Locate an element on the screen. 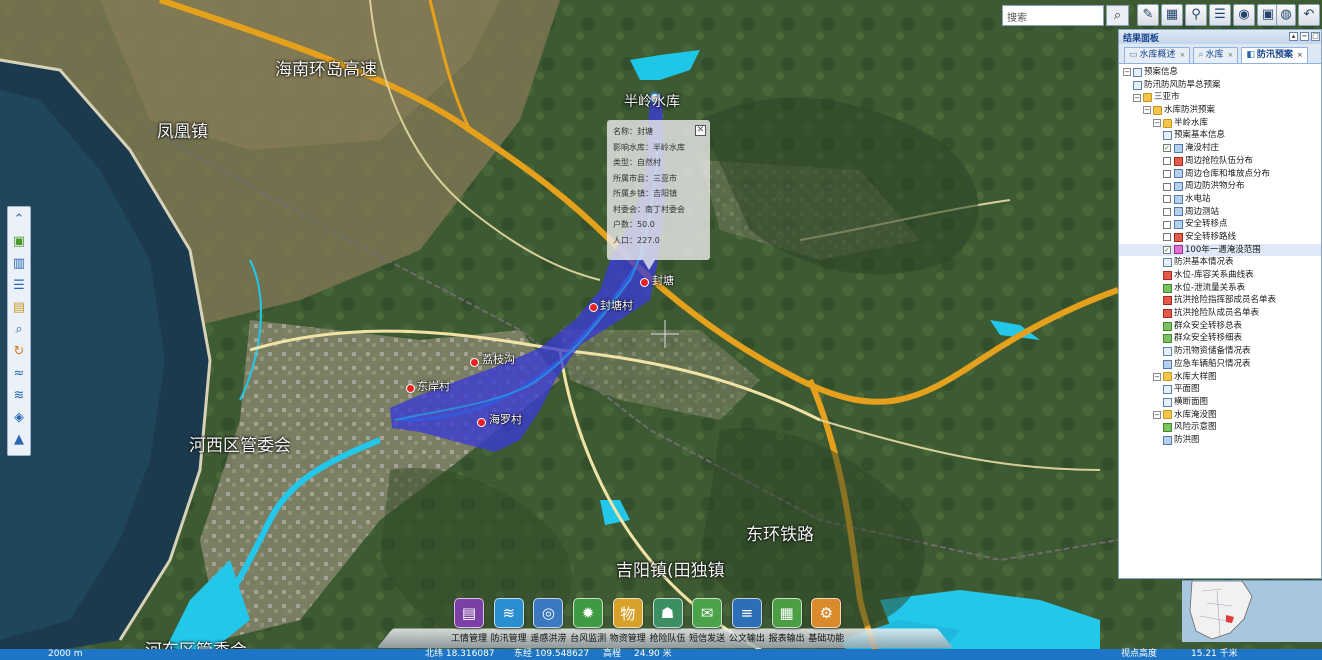 This screenshot has height=660, width=1322. list-icon: ☰ is located at coordinates (1220, 15).